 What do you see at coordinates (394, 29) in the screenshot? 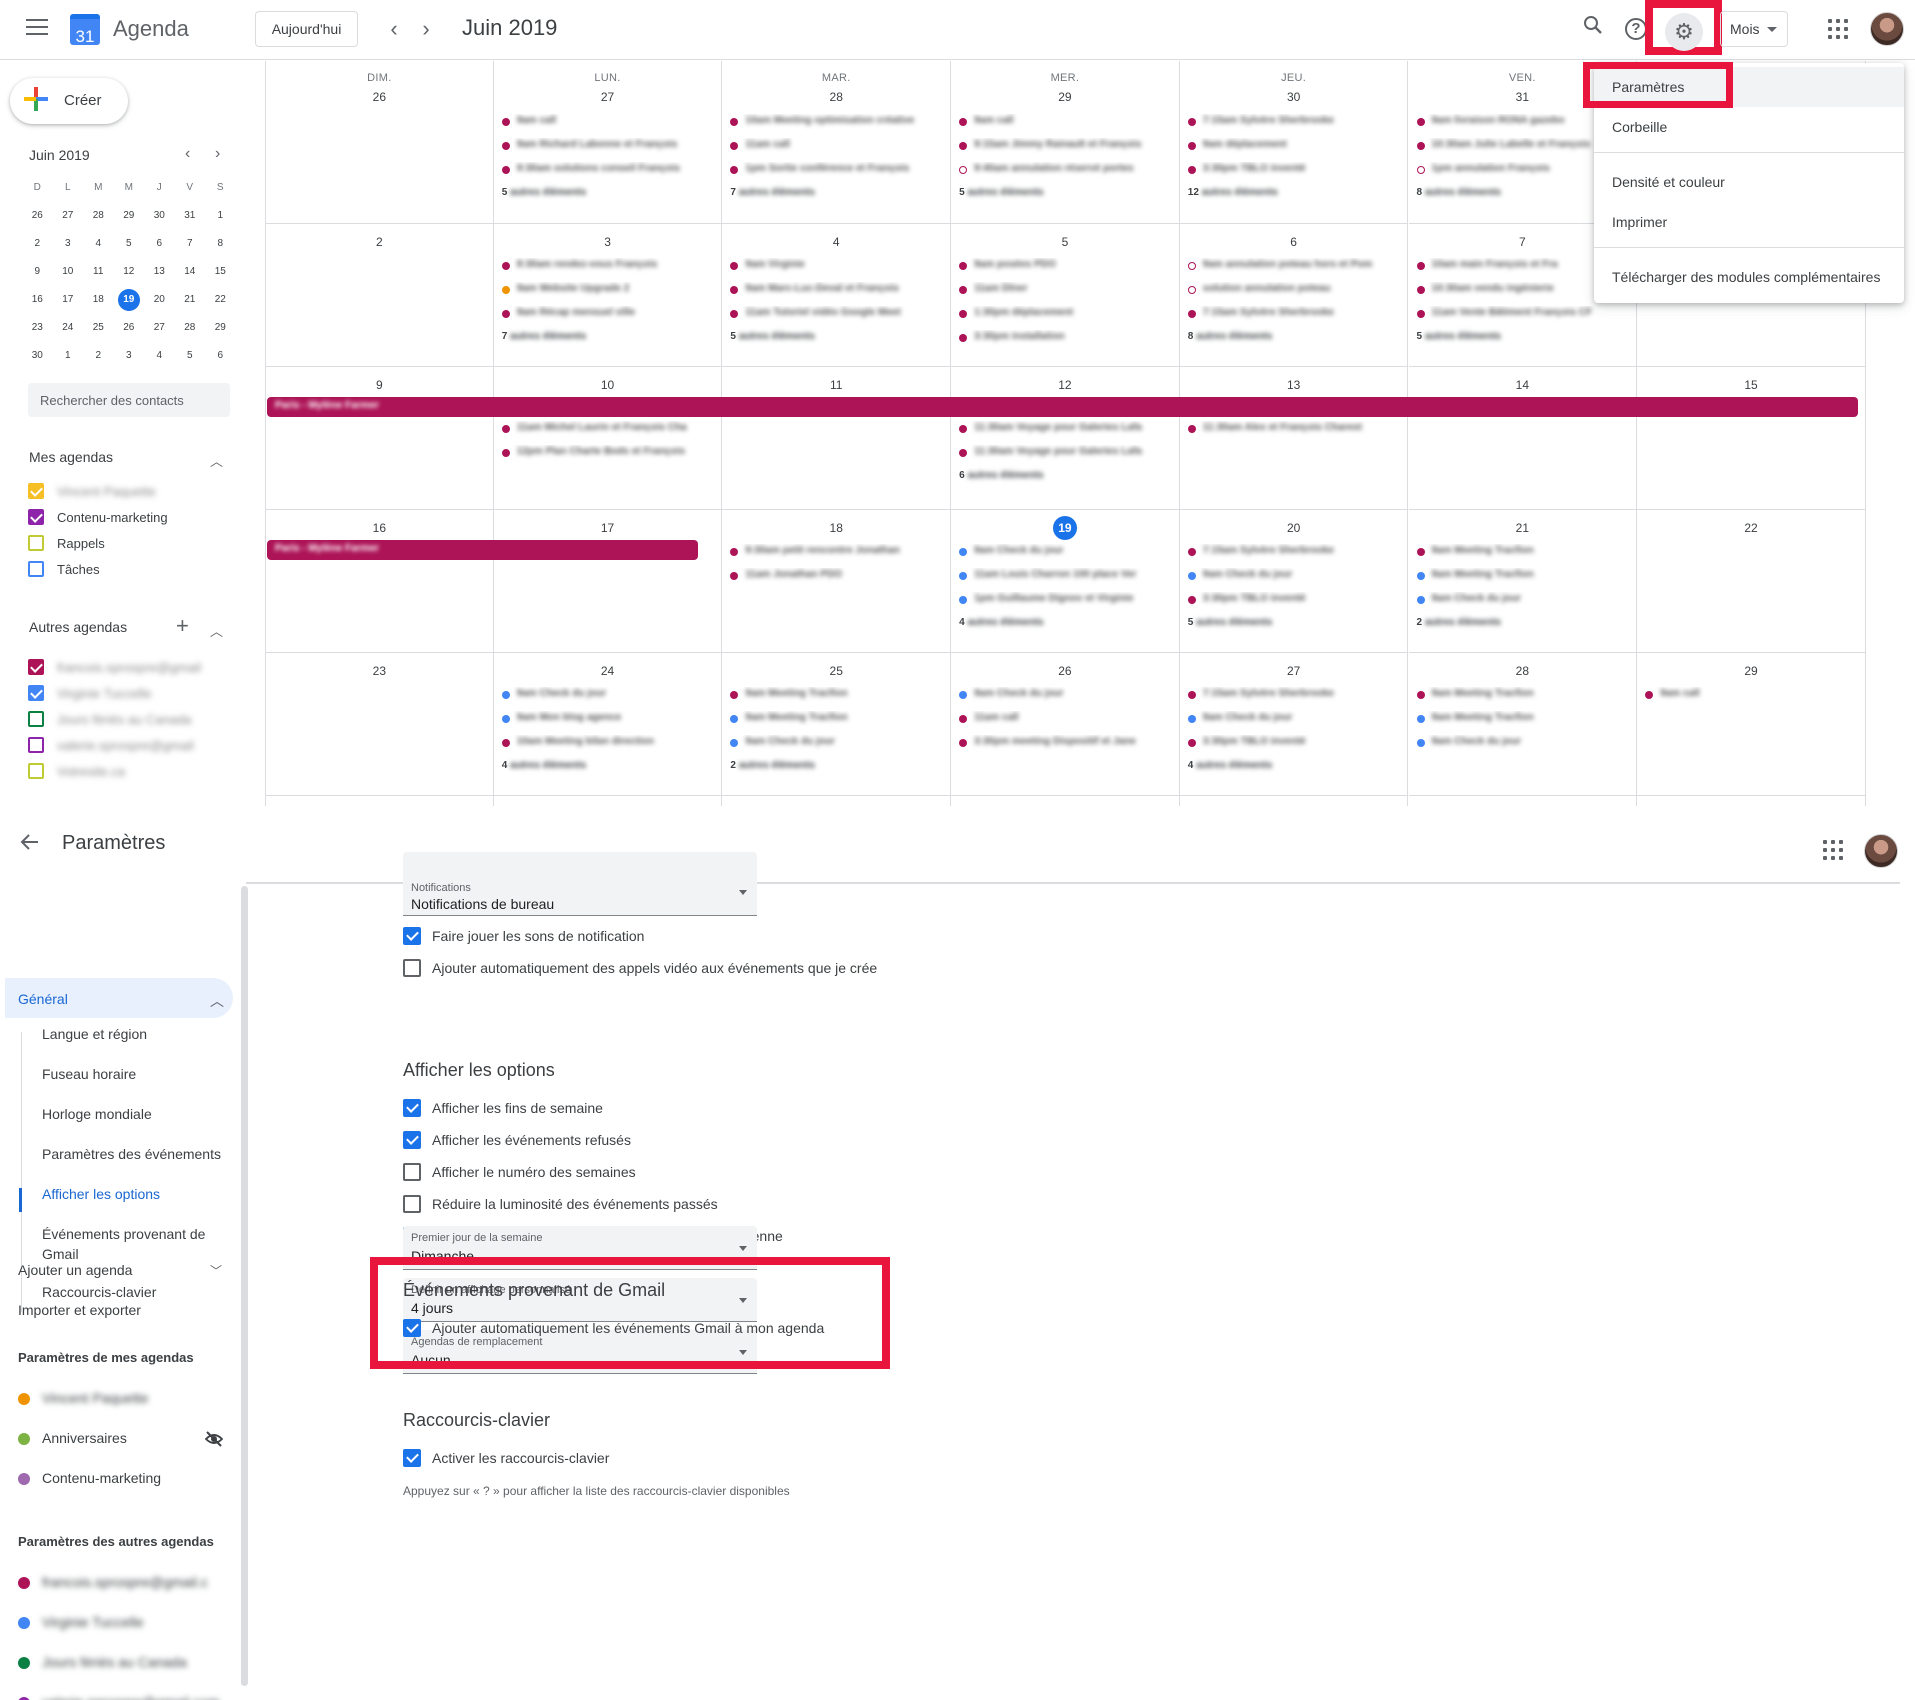
I see `previous-month-chevron-icon: ‹` at bounding box center [394, 29].